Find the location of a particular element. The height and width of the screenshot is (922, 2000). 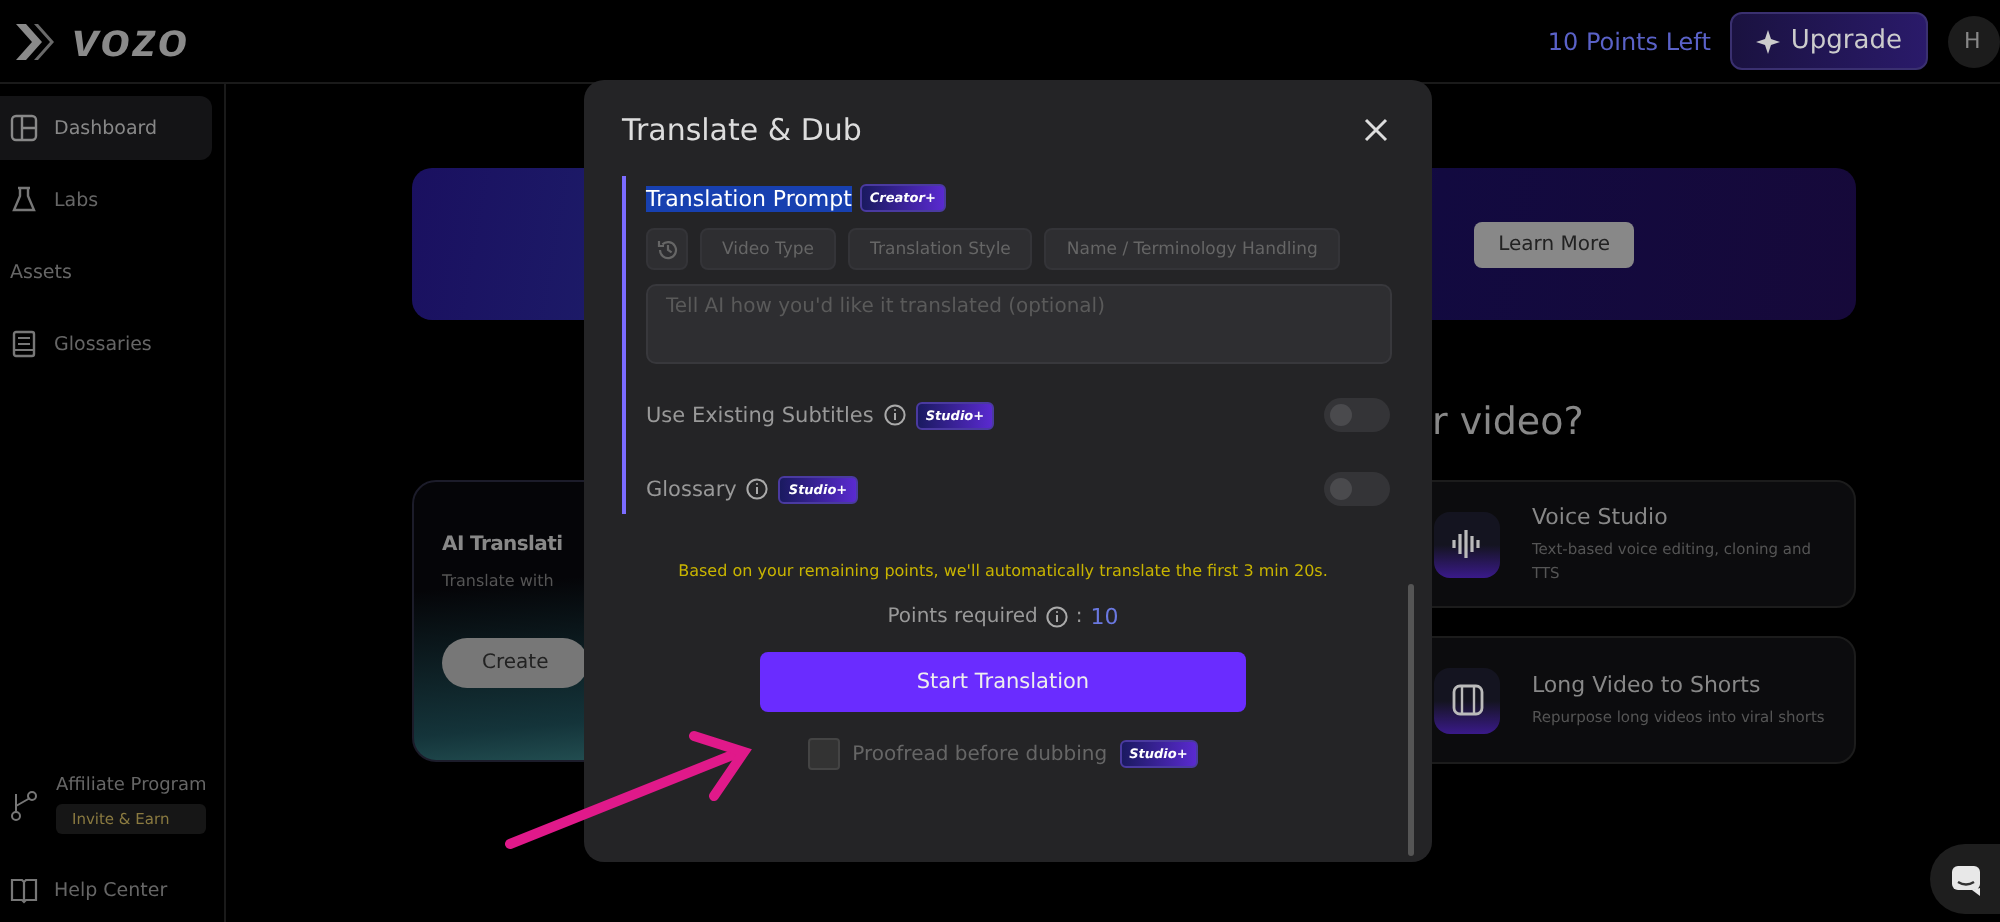

sidebar-item: Dashboard is located at coordinates (106, 128).